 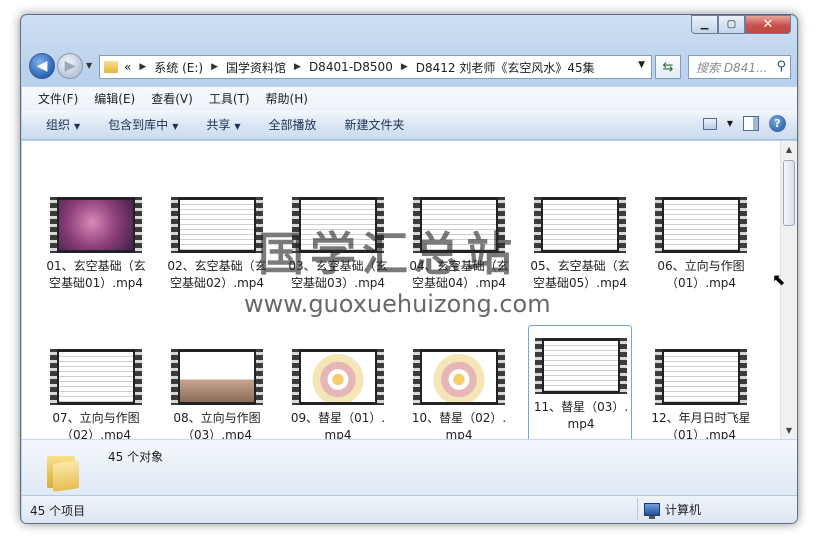 I want to click on file-name: 11、替星（03）.mp4, so click(x=581, y=415).